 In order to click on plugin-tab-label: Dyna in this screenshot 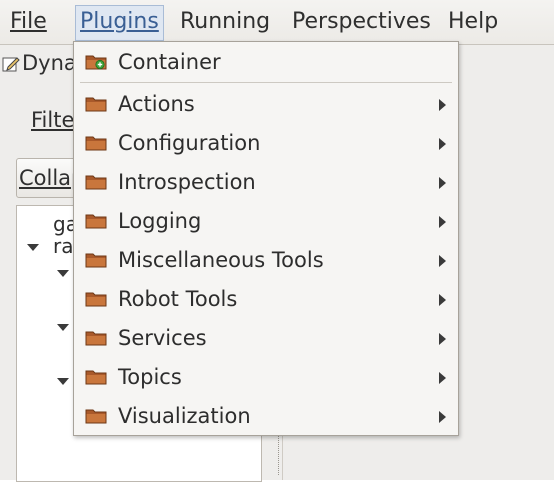, I will do `click(49, 63)`.